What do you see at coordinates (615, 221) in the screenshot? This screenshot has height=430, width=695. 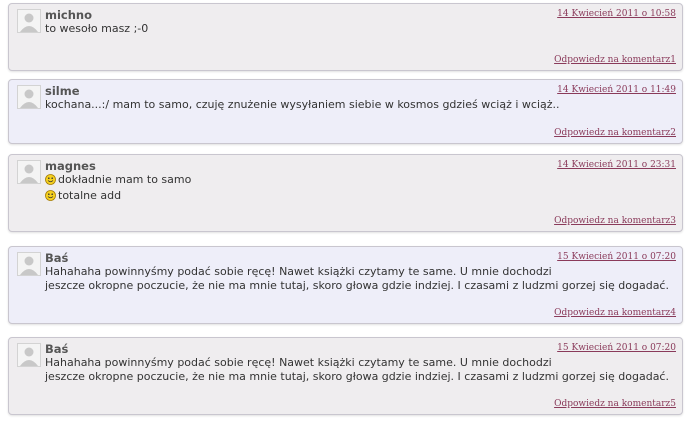 I see `reply-link: Odpowiedz na komentarz3` at bounding box center [615, 221].